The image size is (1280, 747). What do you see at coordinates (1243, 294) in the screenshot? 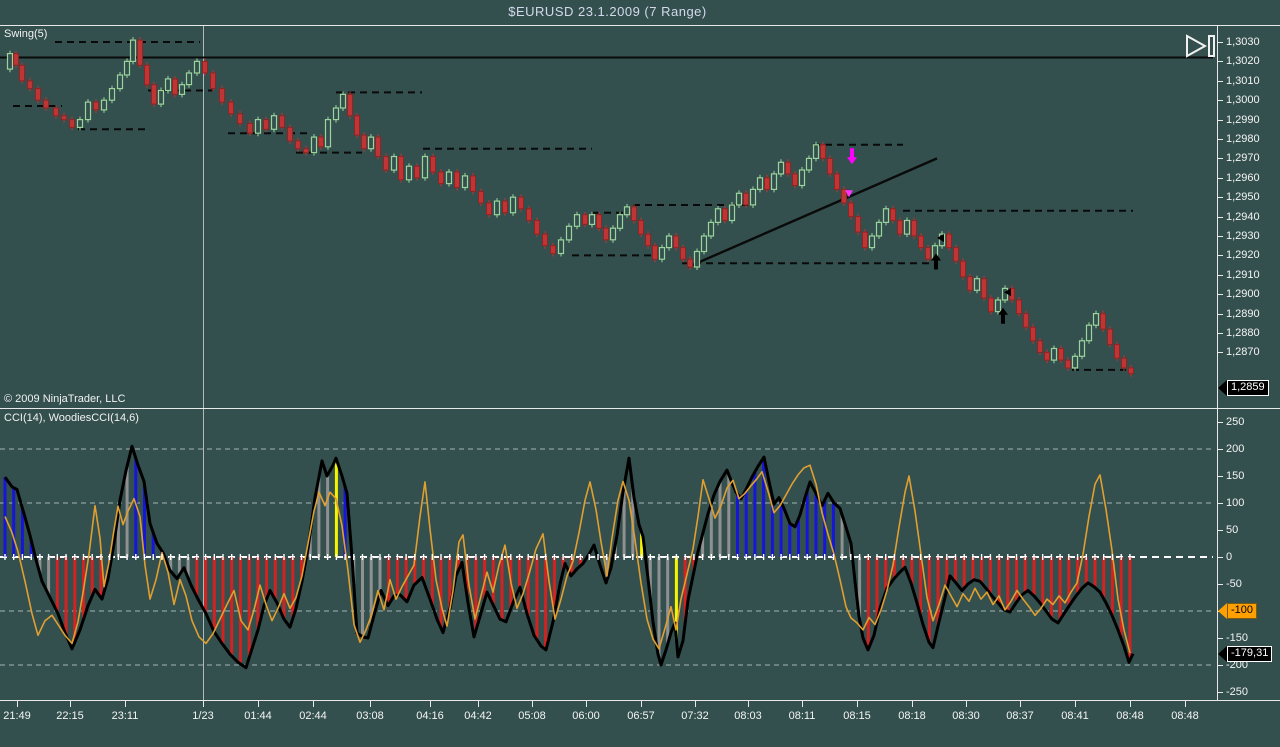
I see `price-axis-label: 1,2900` at bounding box center [1243, 294].